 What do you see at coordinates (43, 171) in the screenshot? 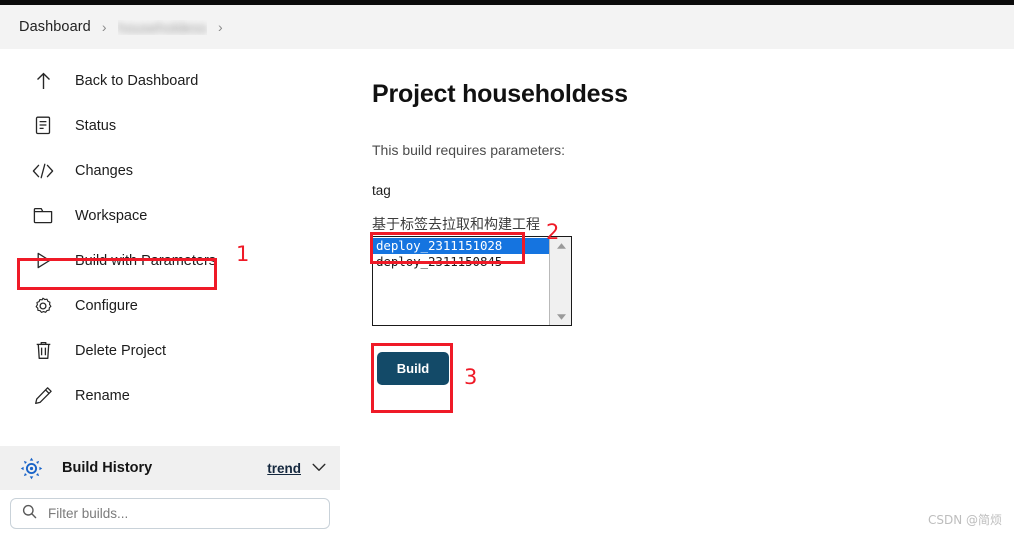
I see `code-brackets-icon` at bounding box center [43, 171].